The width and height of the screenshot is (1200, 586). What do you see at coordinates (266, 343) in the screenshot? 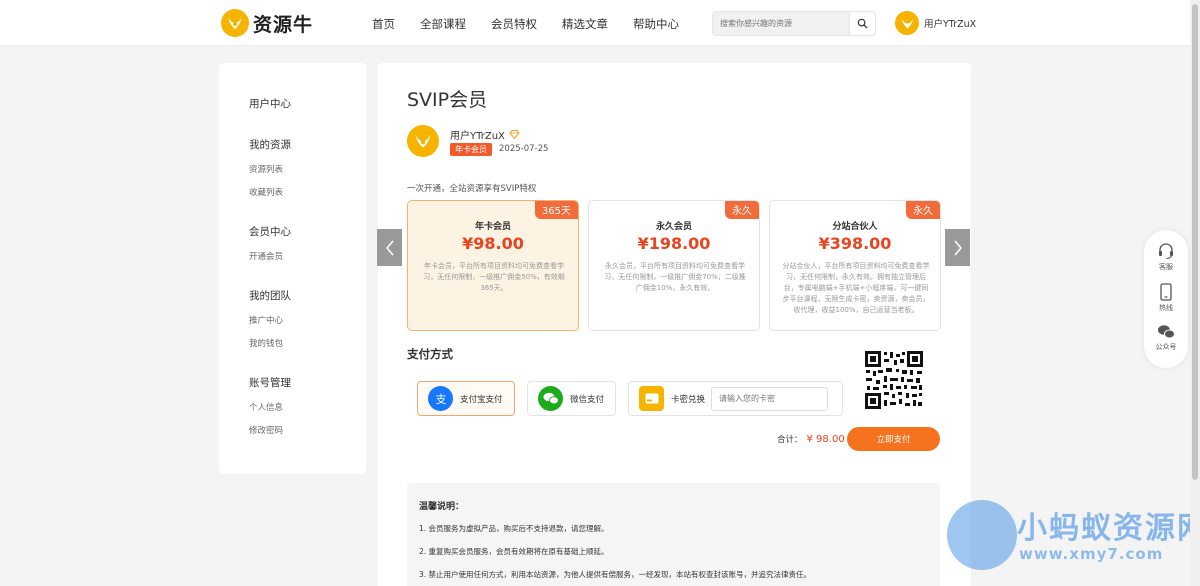
I see `sidebar-item-wallet: 我的钱包` at bounding box center [266, 343].